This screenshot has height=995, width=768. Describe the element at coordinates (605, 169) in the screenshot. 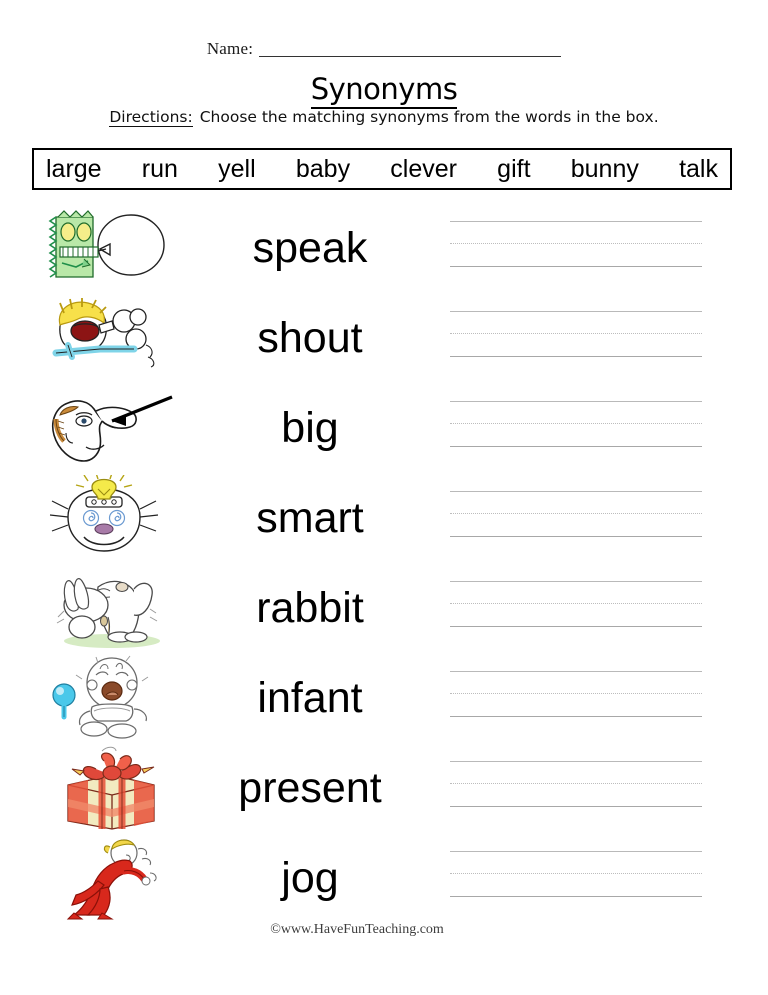

I see `word-bank-item: bunny` at that location.